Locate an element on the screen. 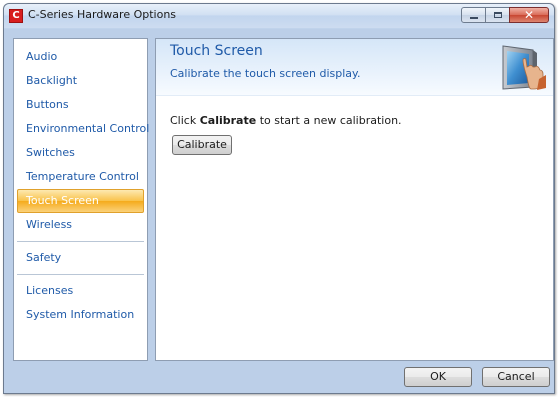 The width and height of the screenshot is (558, 397). caption-buttons: ✕ is located at coordinates (505, 15).